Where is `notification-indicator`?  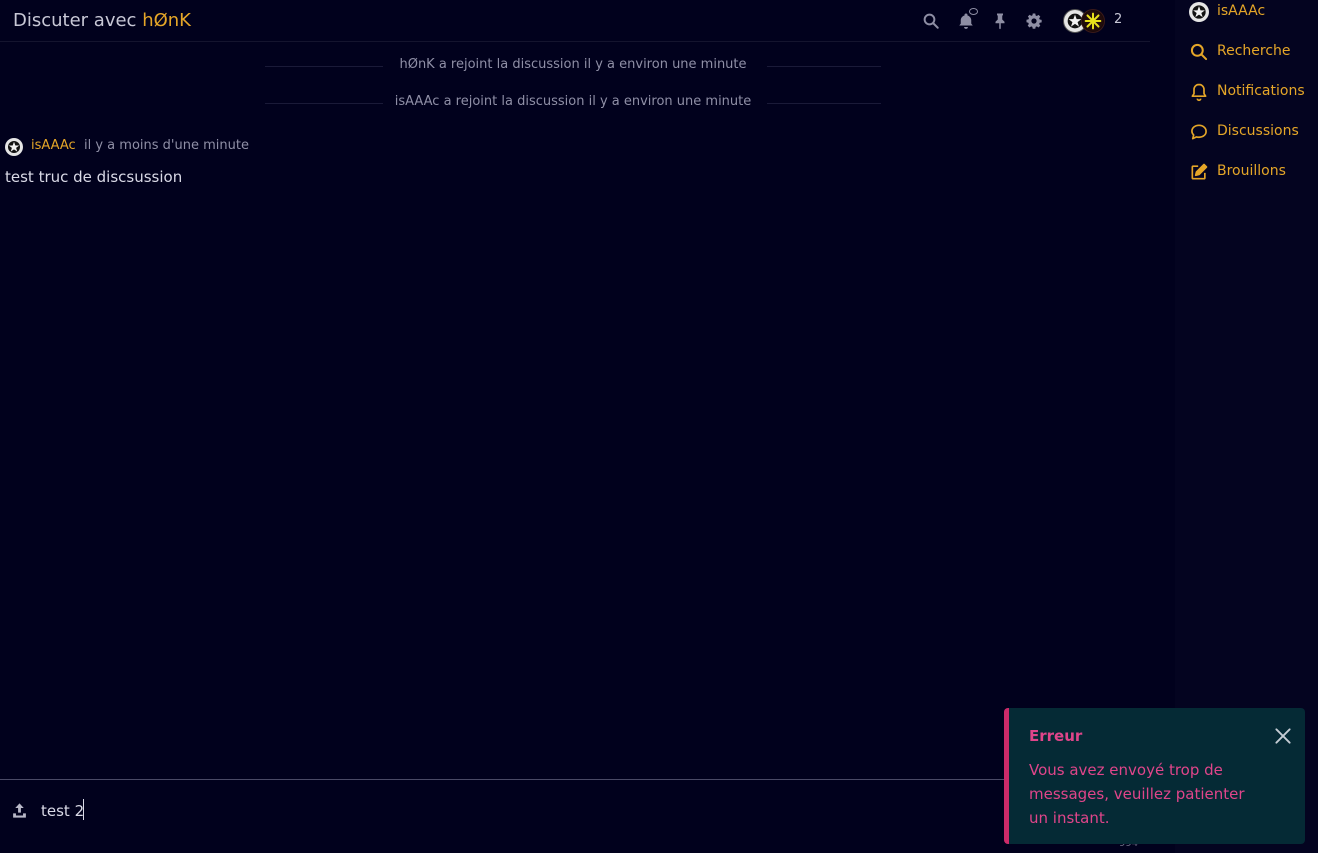
notification-indicator is located at coordinates (973, 11).